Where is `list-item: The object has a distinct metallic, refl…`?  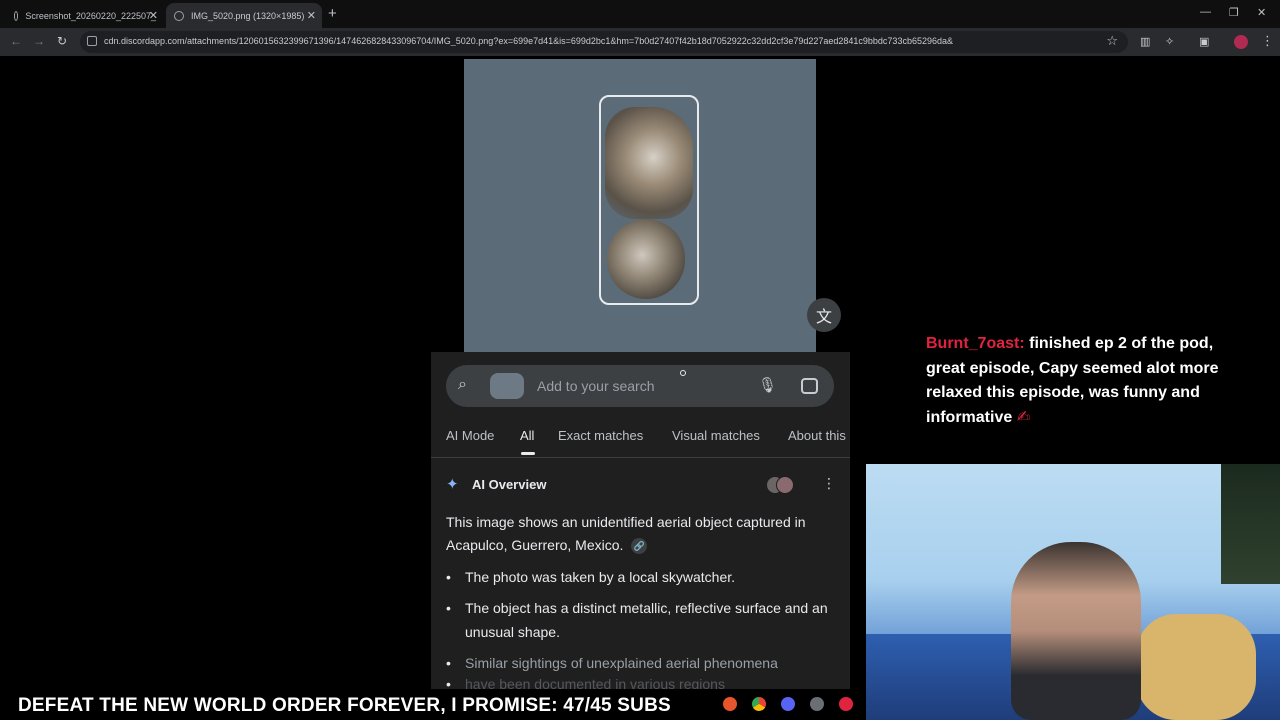
list-item: The object has a distinct metallic, refl… is located at coordinates (641, 620).